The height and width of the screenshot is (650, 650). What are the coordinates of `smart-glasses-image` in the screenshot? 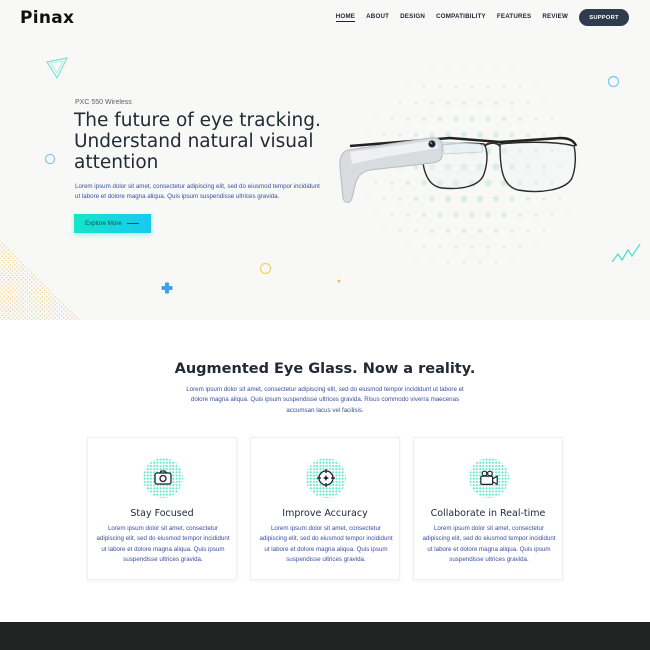 It's located at (458, 169).